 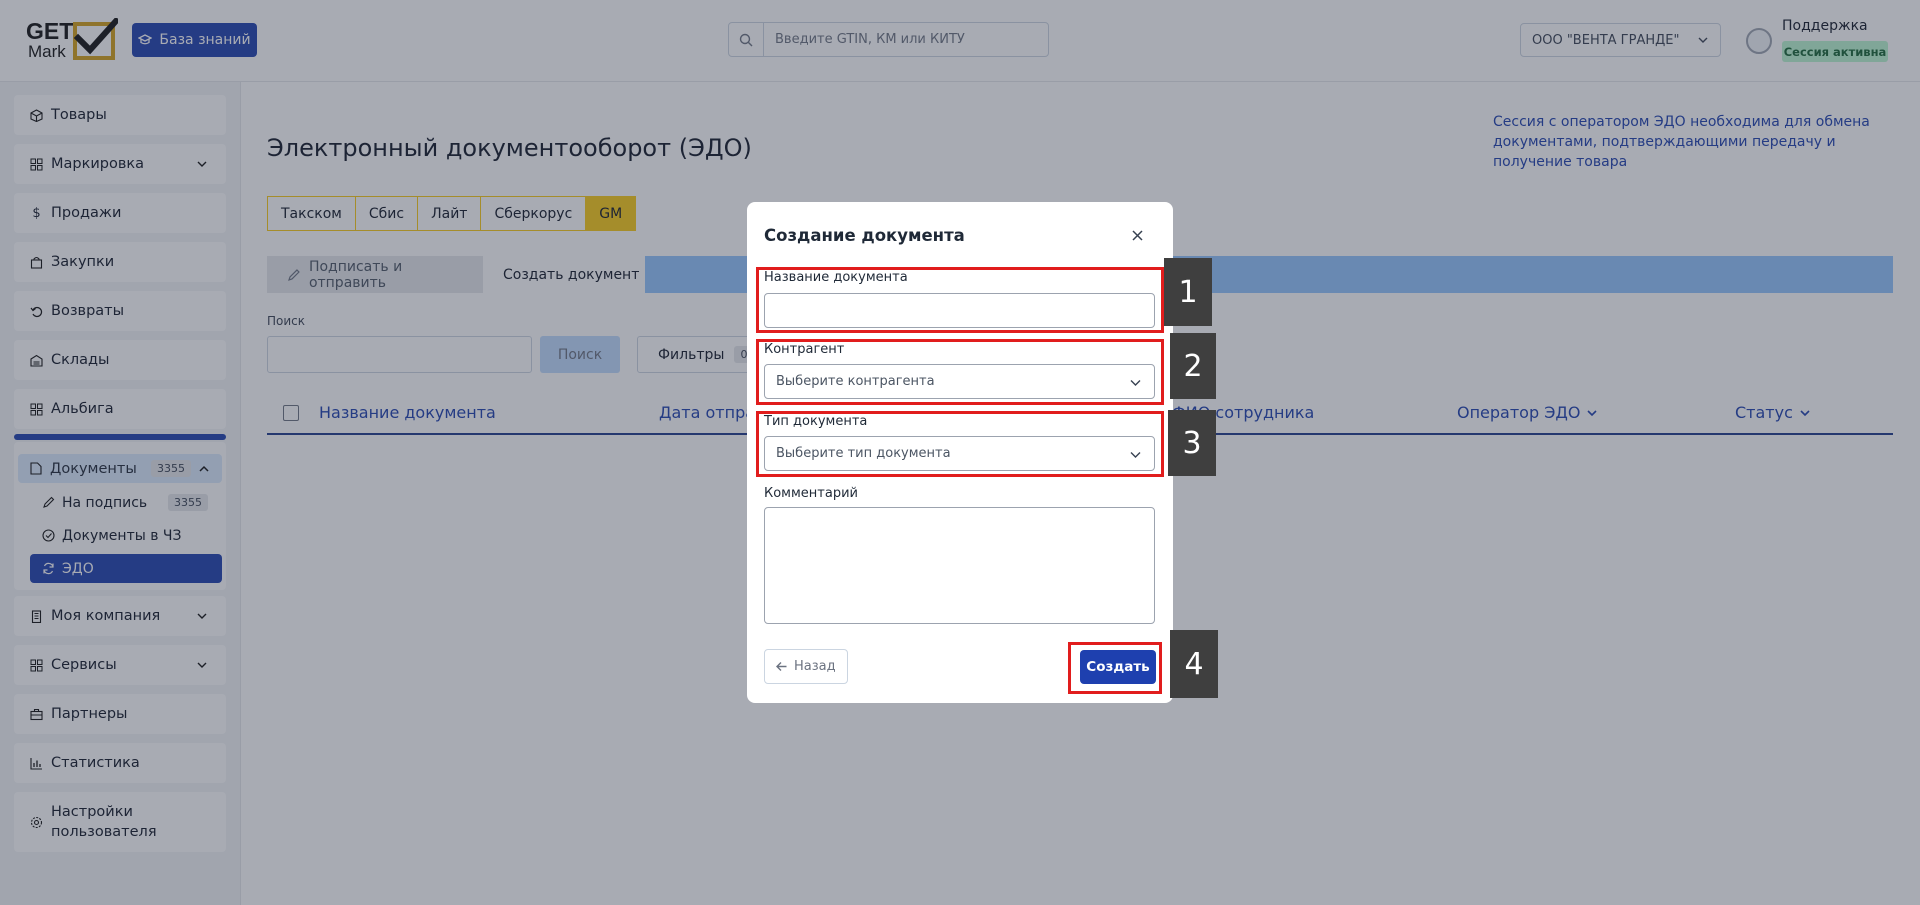 I want to click on back-button: Назад, so click(x=806, y=666).